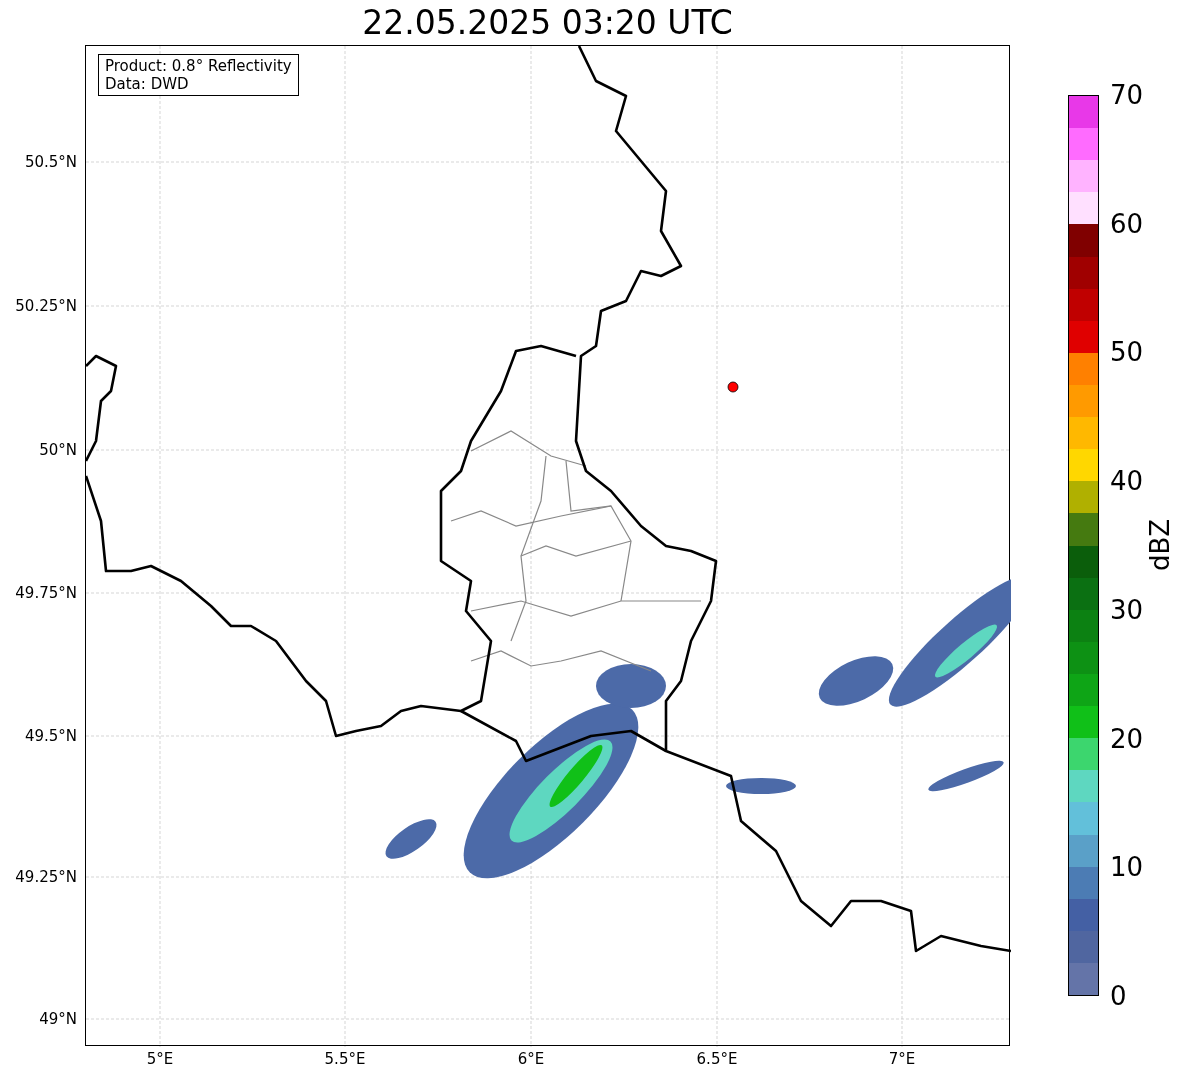 The width and height of the screenshot is (1202, 1081). I want to click on longitude-label: 5.5°E, so click(345, 1059).